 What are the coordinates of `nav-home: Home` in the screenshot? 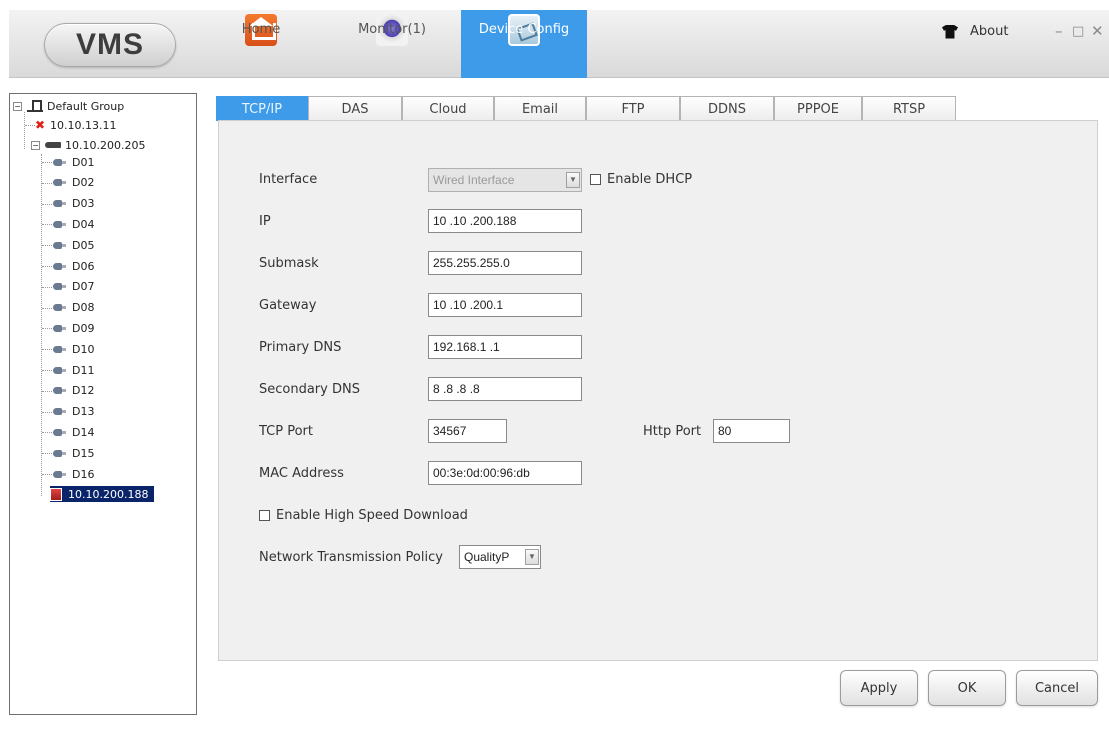 It's located at (261, 44).